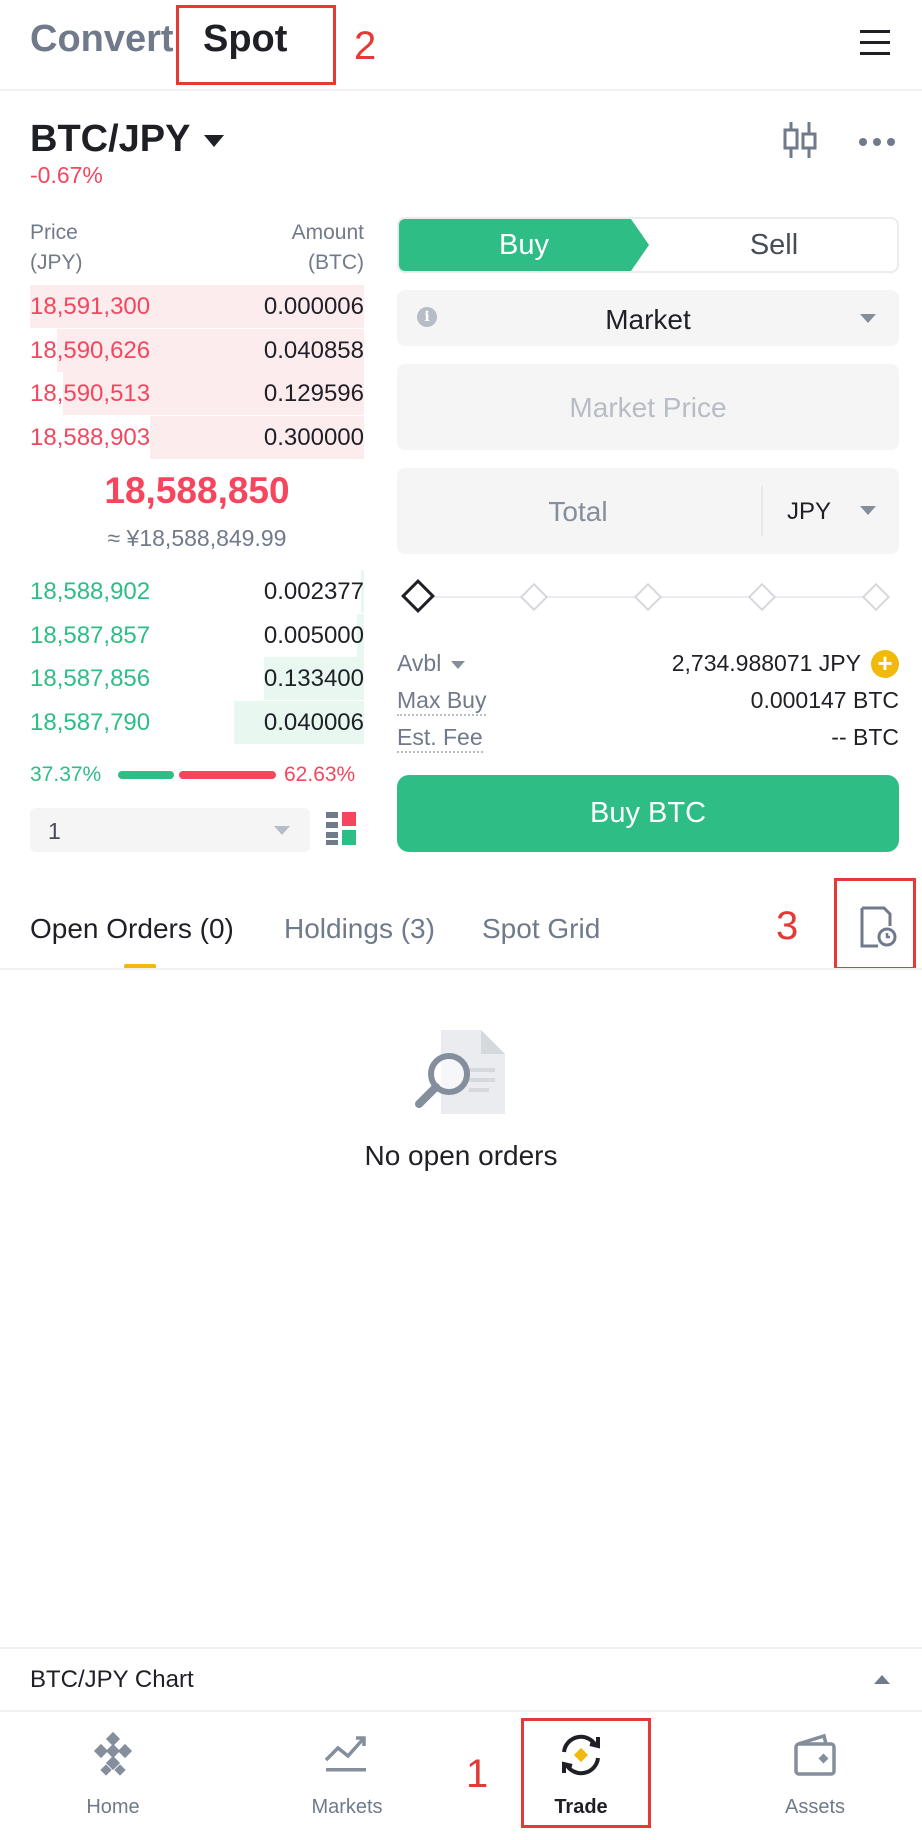 This screenshot has width=922, height=1840. Describe the element at coordinates (90, 437) in the screenshot. I see `ask-price: 18,588,903` at that location.